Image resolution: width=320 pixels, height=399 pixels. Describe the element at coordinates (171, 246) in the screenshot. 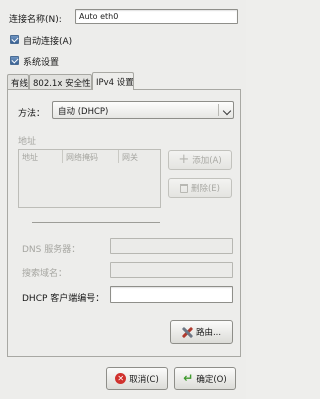

I see `dns-servers-input` at that location.